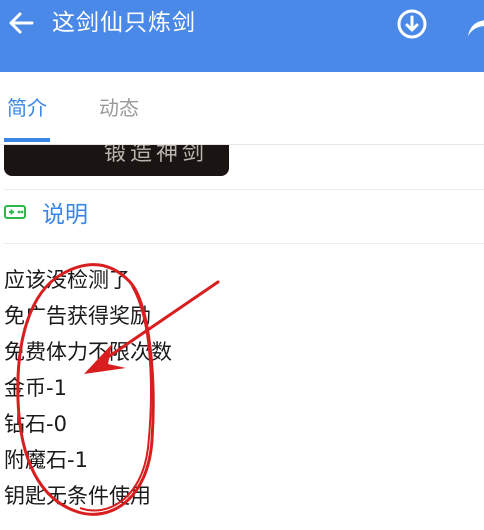 This screenshot has height=530, width=484. What do you see at coordinates (119, 108) in the screenshot?
I see `tab-updates: 动态` at bounding box center [119, 108].